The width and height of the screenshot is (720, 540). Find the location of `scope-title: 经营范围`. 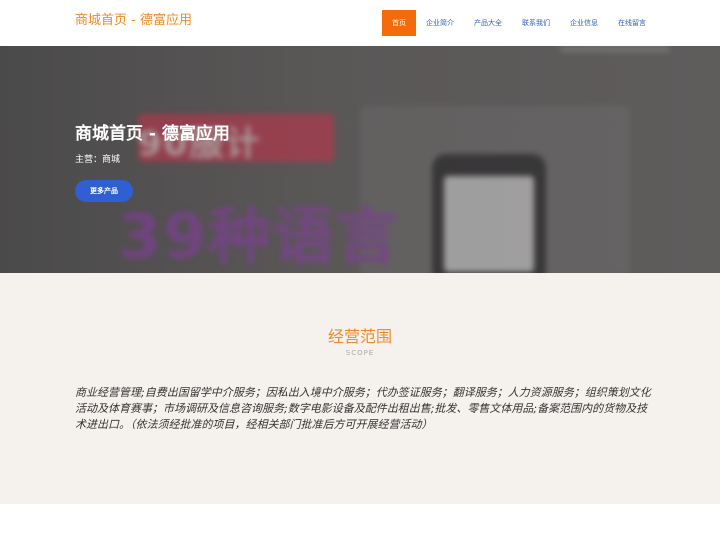

scope-title: 经营范围 is located at coordinates (359, 336).